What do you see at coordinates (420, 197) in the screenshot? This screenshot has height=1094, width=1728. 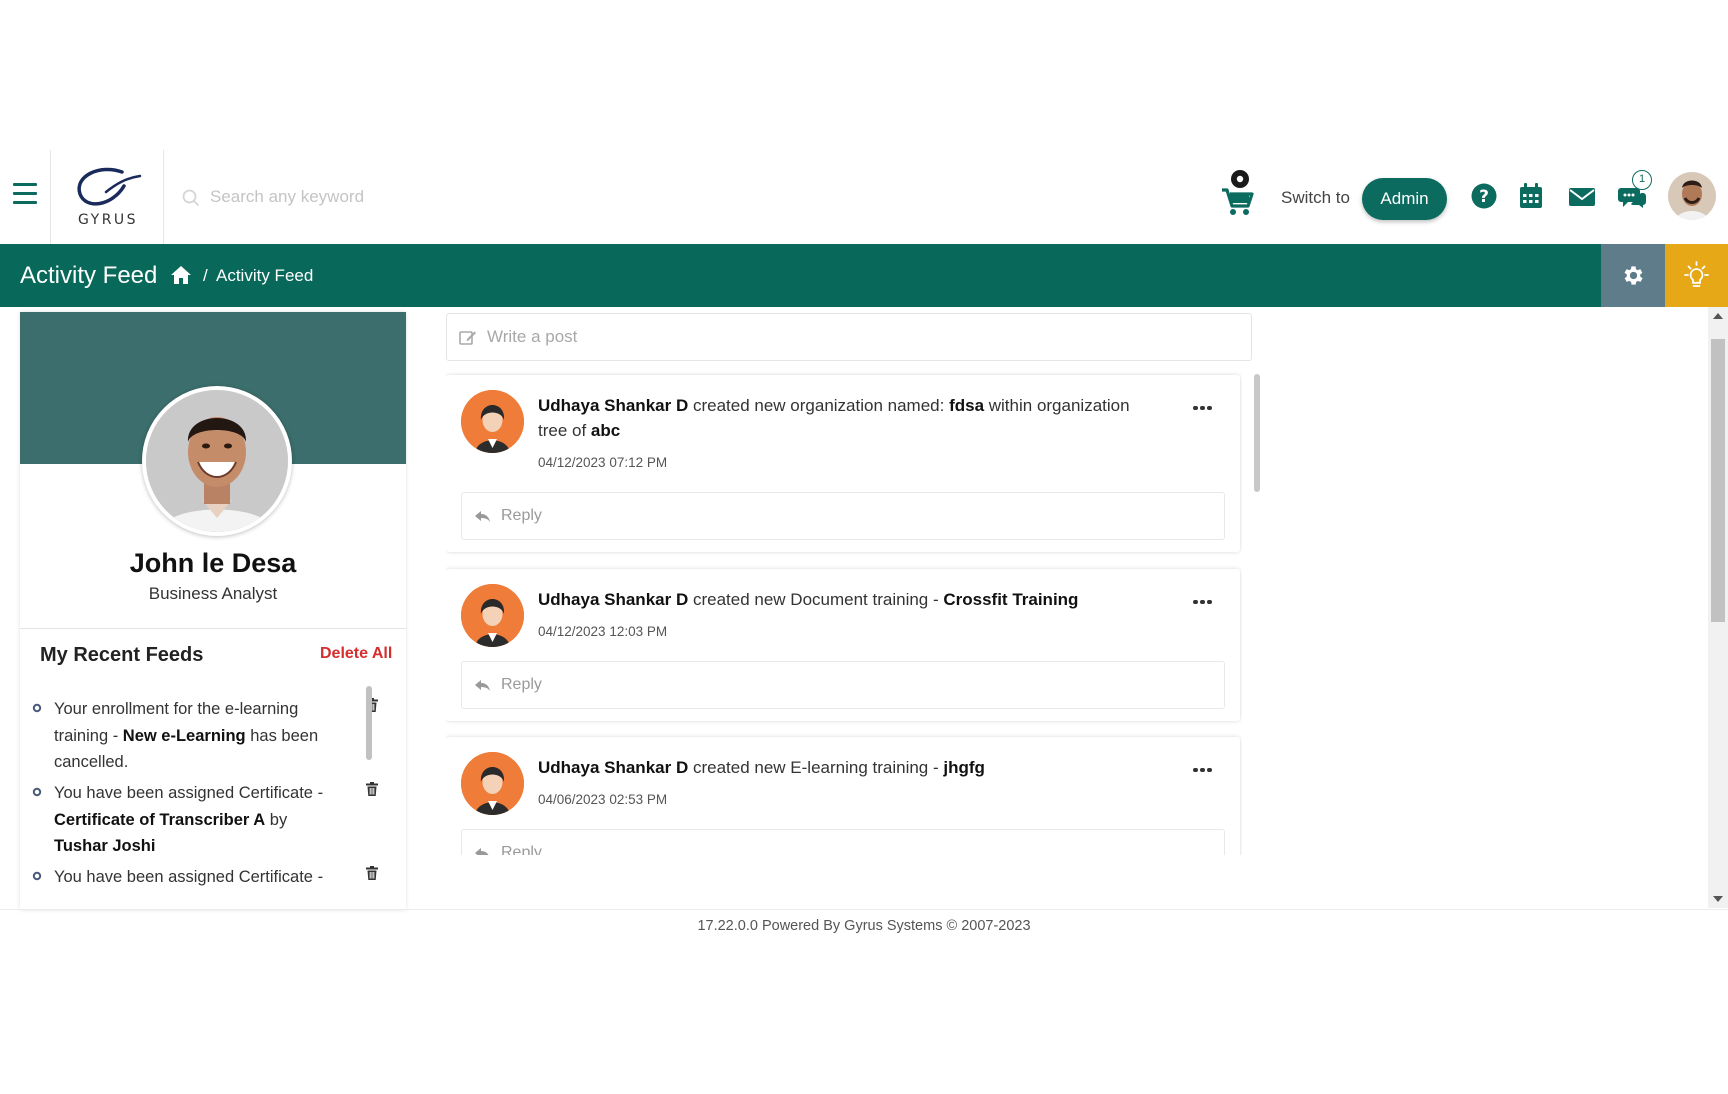 I see `search-input` at bounding box center [420, 197].